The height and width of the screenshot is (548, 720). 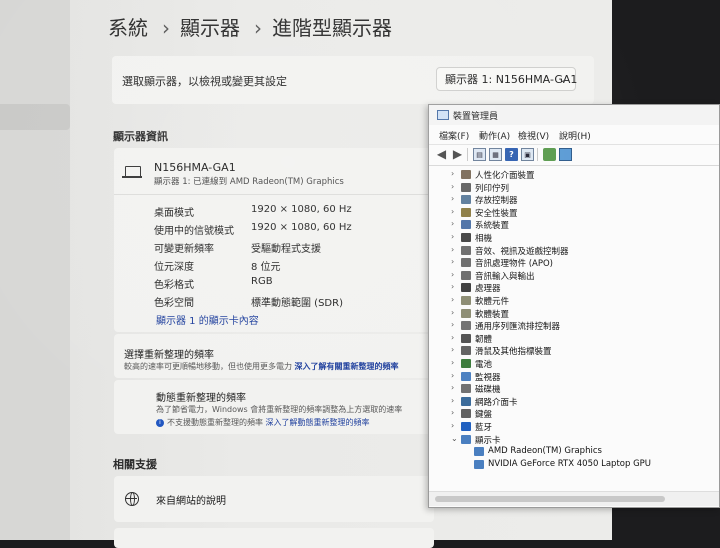 What do you see at coordinates (496, 201) in the screenshot?
I see `device-category-label: 存放控制器` at bounding box center [496, 201].